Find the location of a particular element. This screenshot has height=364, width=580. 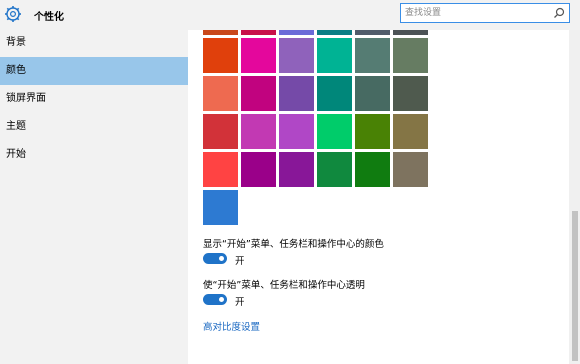

search-icon is located at coordinates (559, 13).